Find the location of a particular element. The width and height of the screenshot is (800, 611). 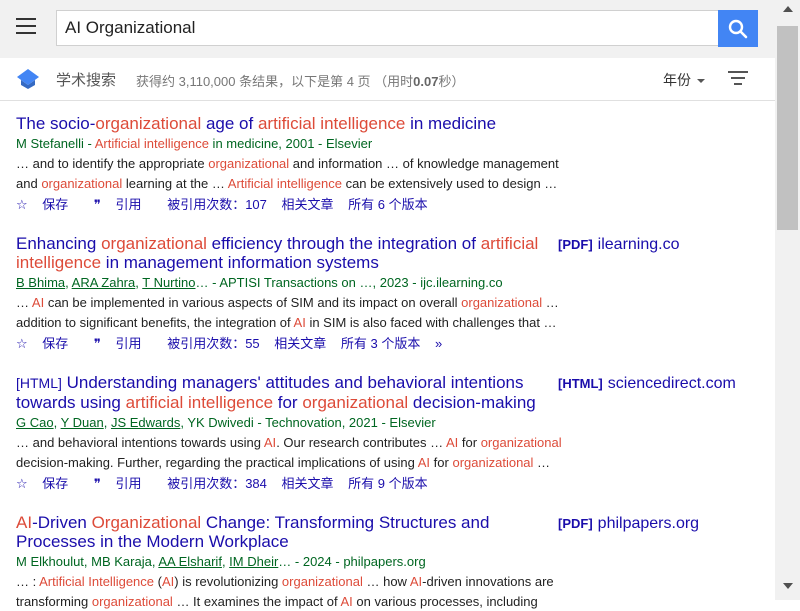

result-actions: ☆ 保存 ❞ 引用 被引用次数：384 相关文章 所有 9 个版本 is located at coordinates (396, 482).